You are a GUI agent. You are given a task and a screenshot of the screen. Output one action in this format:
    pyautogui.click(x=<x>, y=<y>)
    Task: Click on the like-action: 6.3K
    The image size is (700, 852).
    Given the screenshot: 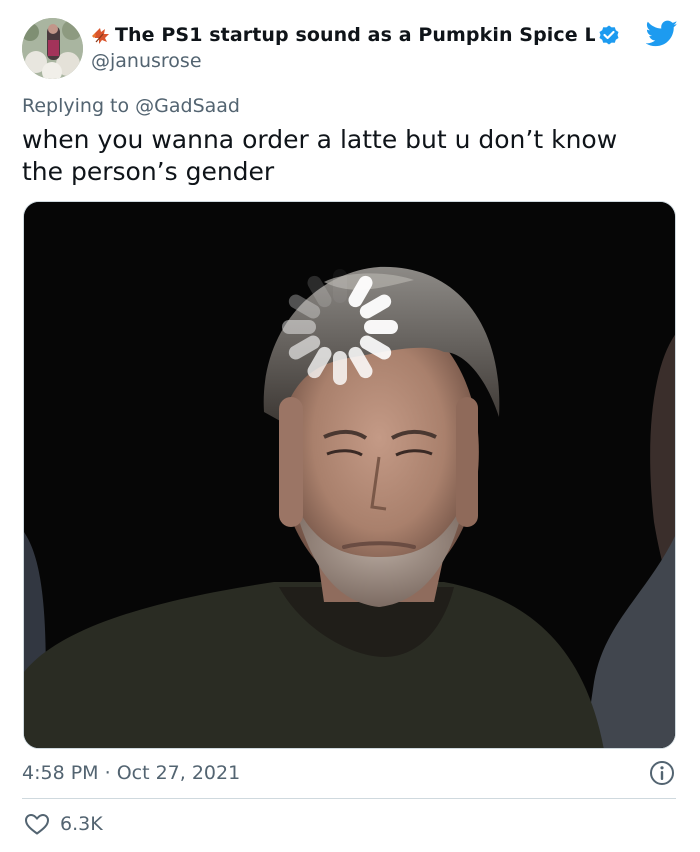 What is the action you would take?
    pyautogui.click(x=63, y=824)
    